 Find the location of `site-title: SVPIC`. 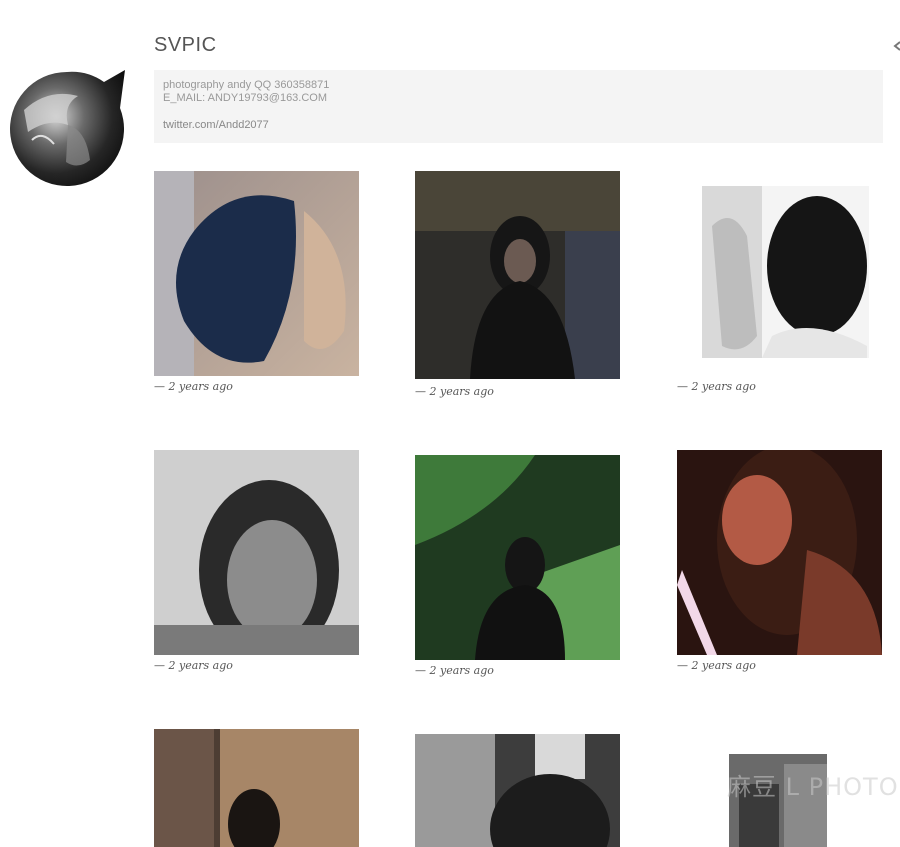

site-title: SVPIC is located at coordinates (185, 45).